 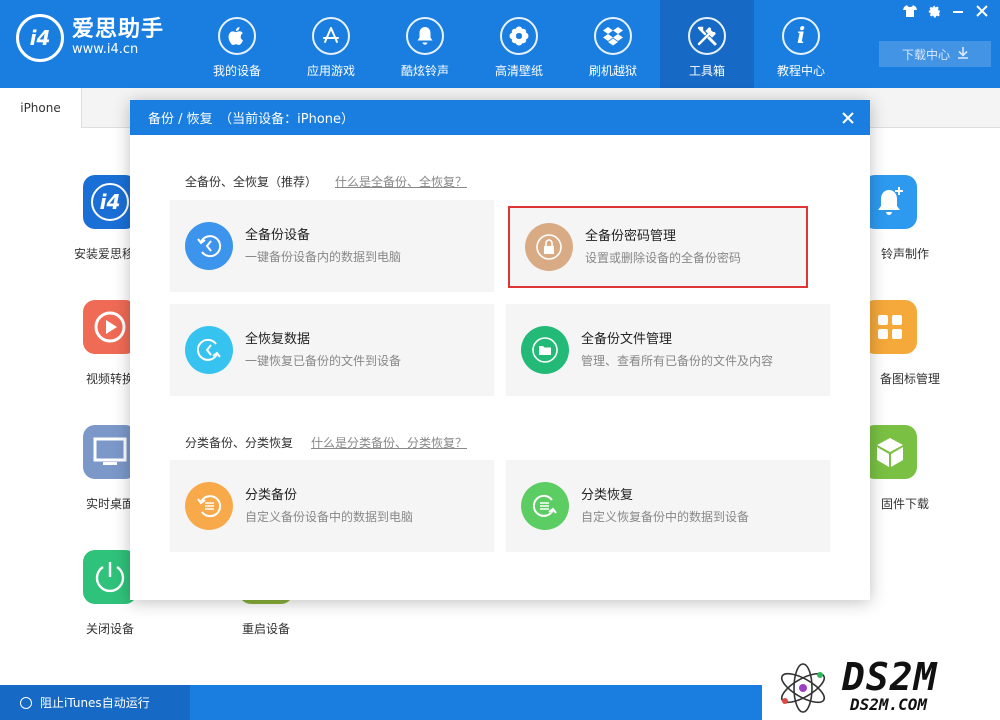 I want to click on nav-my-device: 我的设备, so click(x=237, y=44).